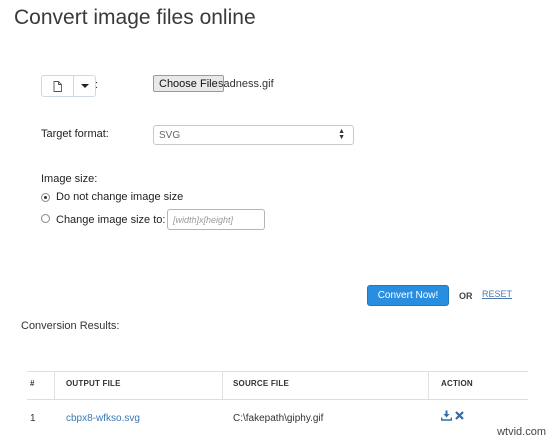 The height and width of the screenshot is (443, 550). I want to click on source-file-path: C:\fakepath\giphy.gif, so click(278, 418).